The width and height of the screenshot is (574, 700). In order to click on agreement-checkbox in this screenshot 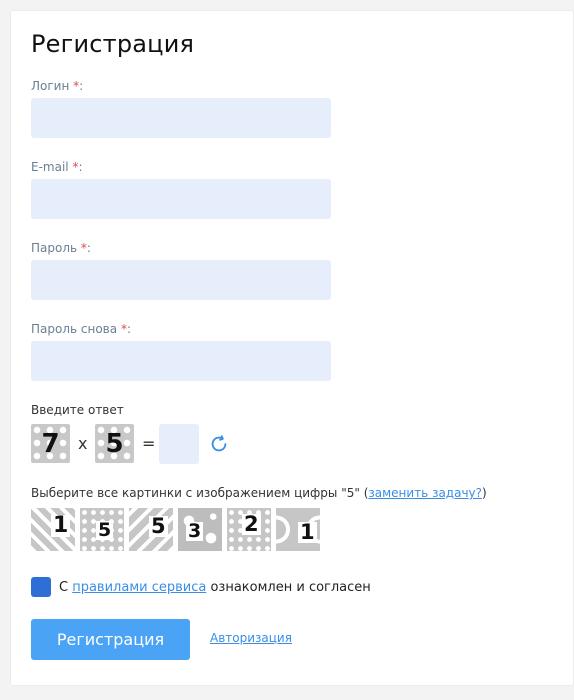, I will do `click(41, 587)`.